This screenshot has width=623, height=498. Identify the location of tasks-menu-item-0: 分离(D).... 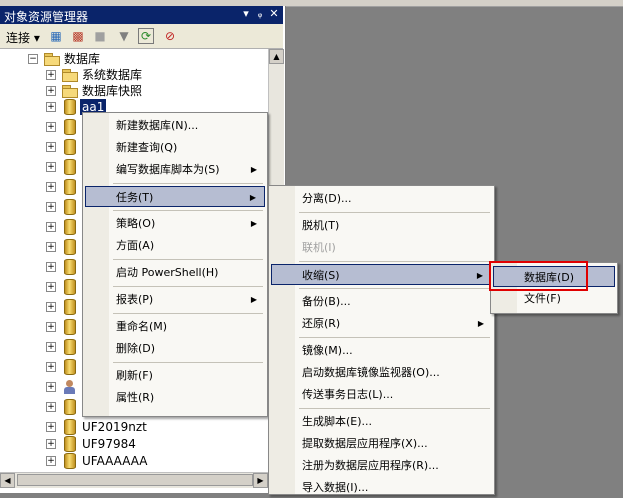
(381, 198).